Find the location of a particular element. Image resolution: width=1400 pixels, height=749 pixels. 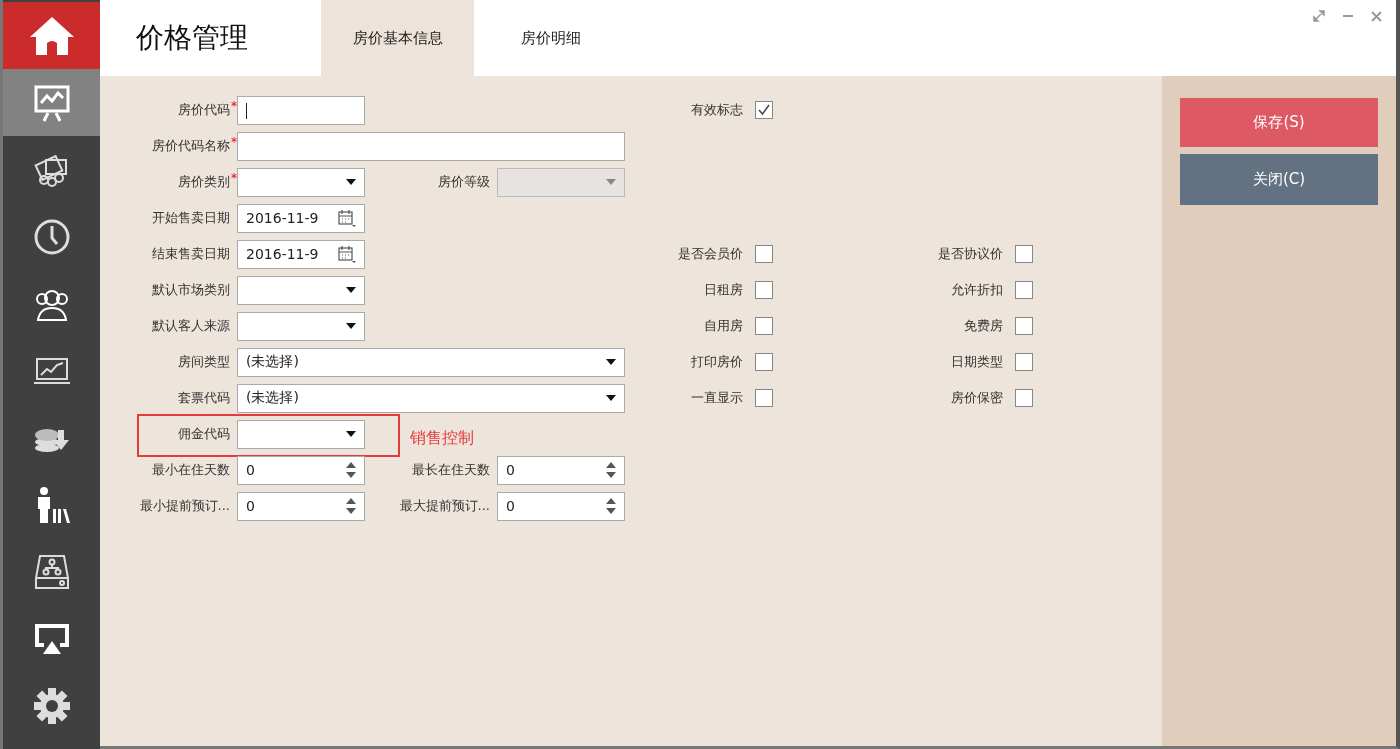

tab: 房价明细 is located at coordinates (550, 38).